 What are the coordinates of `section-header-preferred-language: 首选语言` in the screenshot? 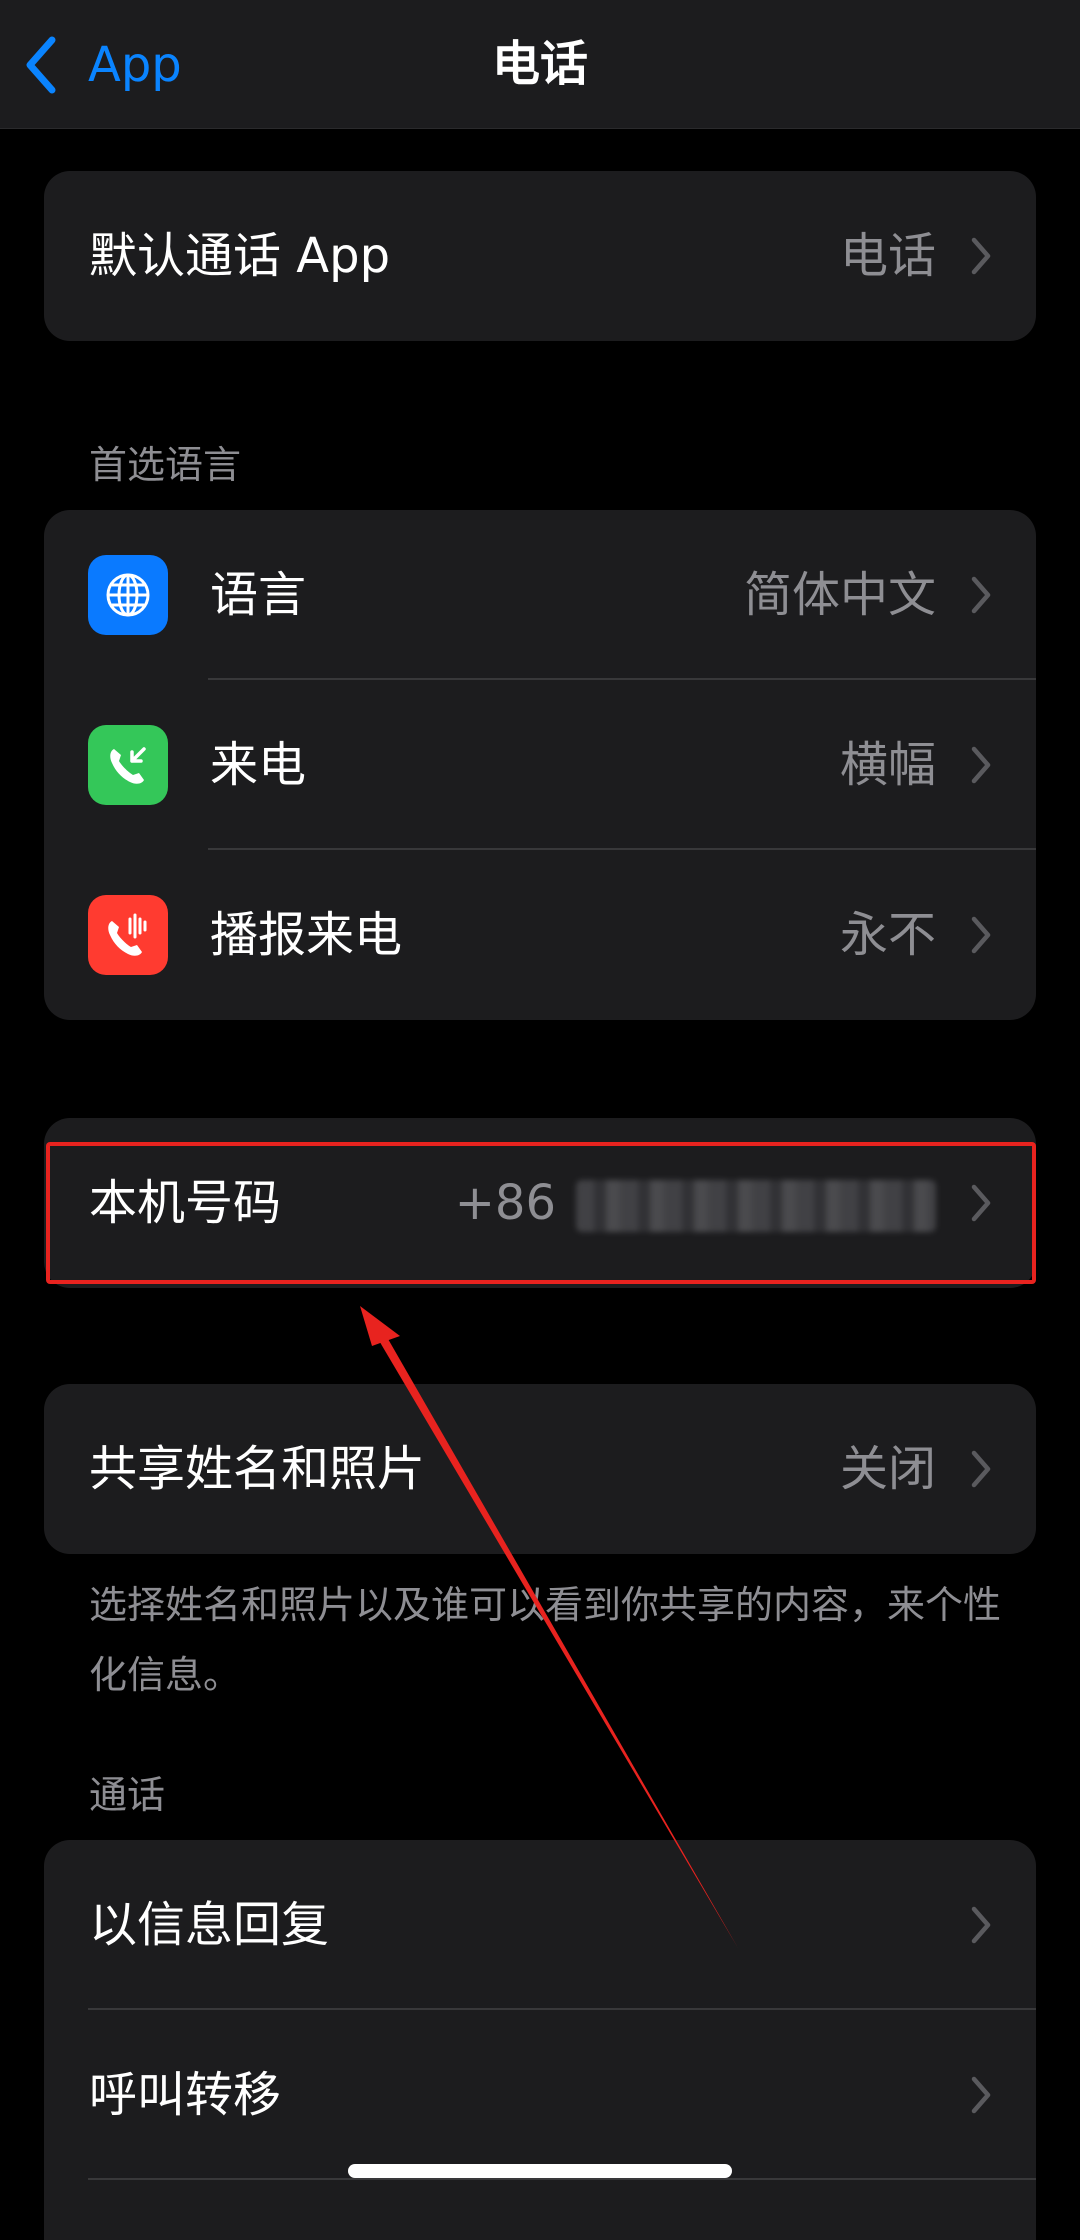 It's located at (165, 465).